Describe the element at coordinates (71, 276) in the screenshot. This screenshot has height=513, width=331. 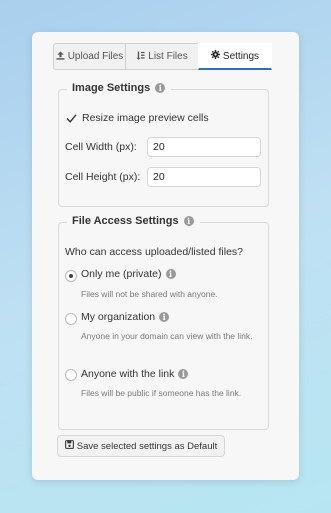
I see `radio-only-me` at that location.